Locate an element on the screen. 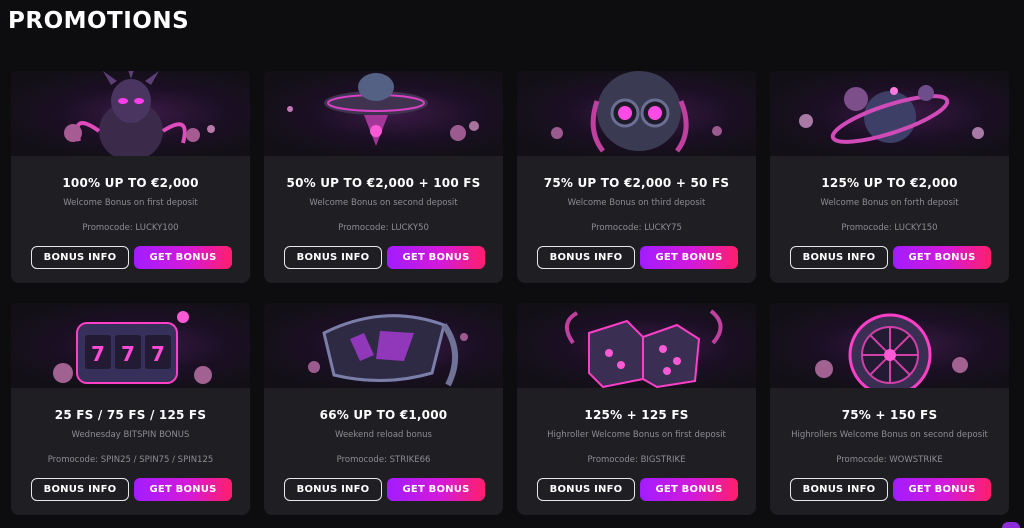 This screenshot has height=528, width=1024. promo-code: Promocode: LUCKY150 is located at coordinates (889, 228).